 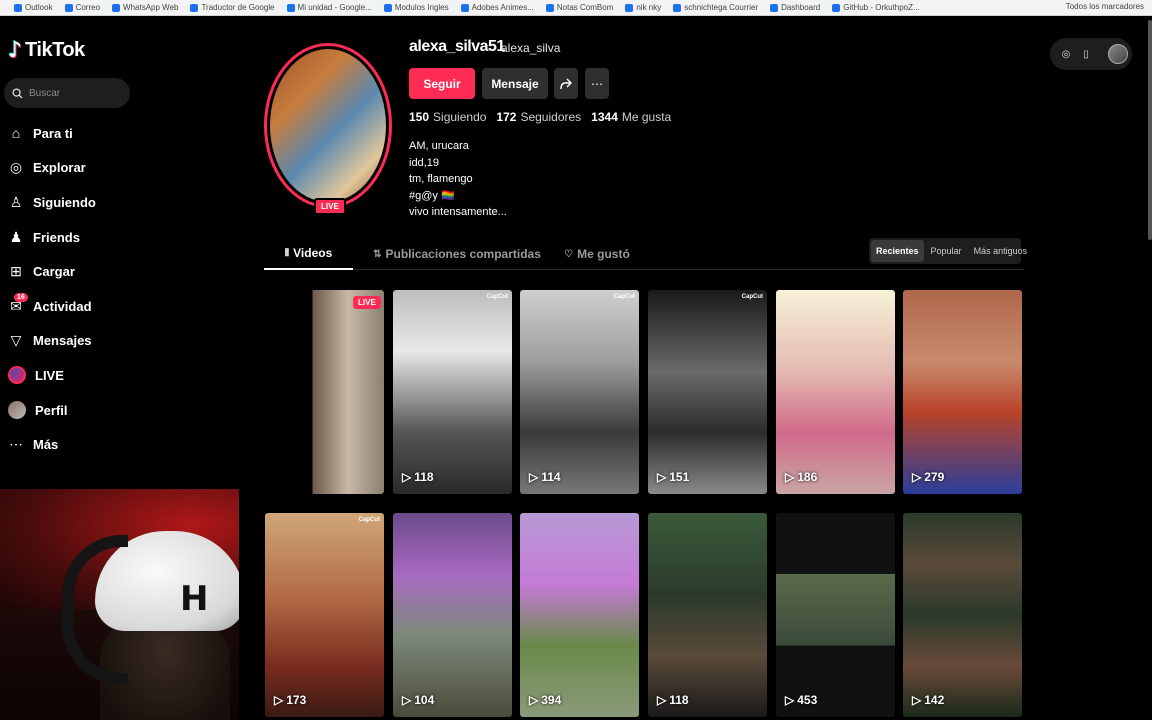 I want to click on video-card: ▷ 186, so click(x=835, y=392).